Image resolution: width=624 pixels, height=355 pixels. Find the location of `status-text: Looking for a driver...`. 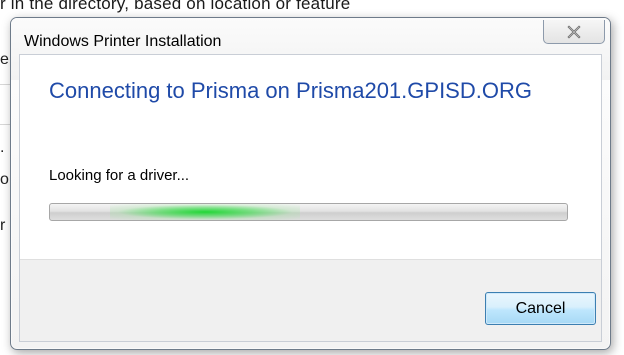

status-text: Looking for a driver... is located at coordinates (119, 175).